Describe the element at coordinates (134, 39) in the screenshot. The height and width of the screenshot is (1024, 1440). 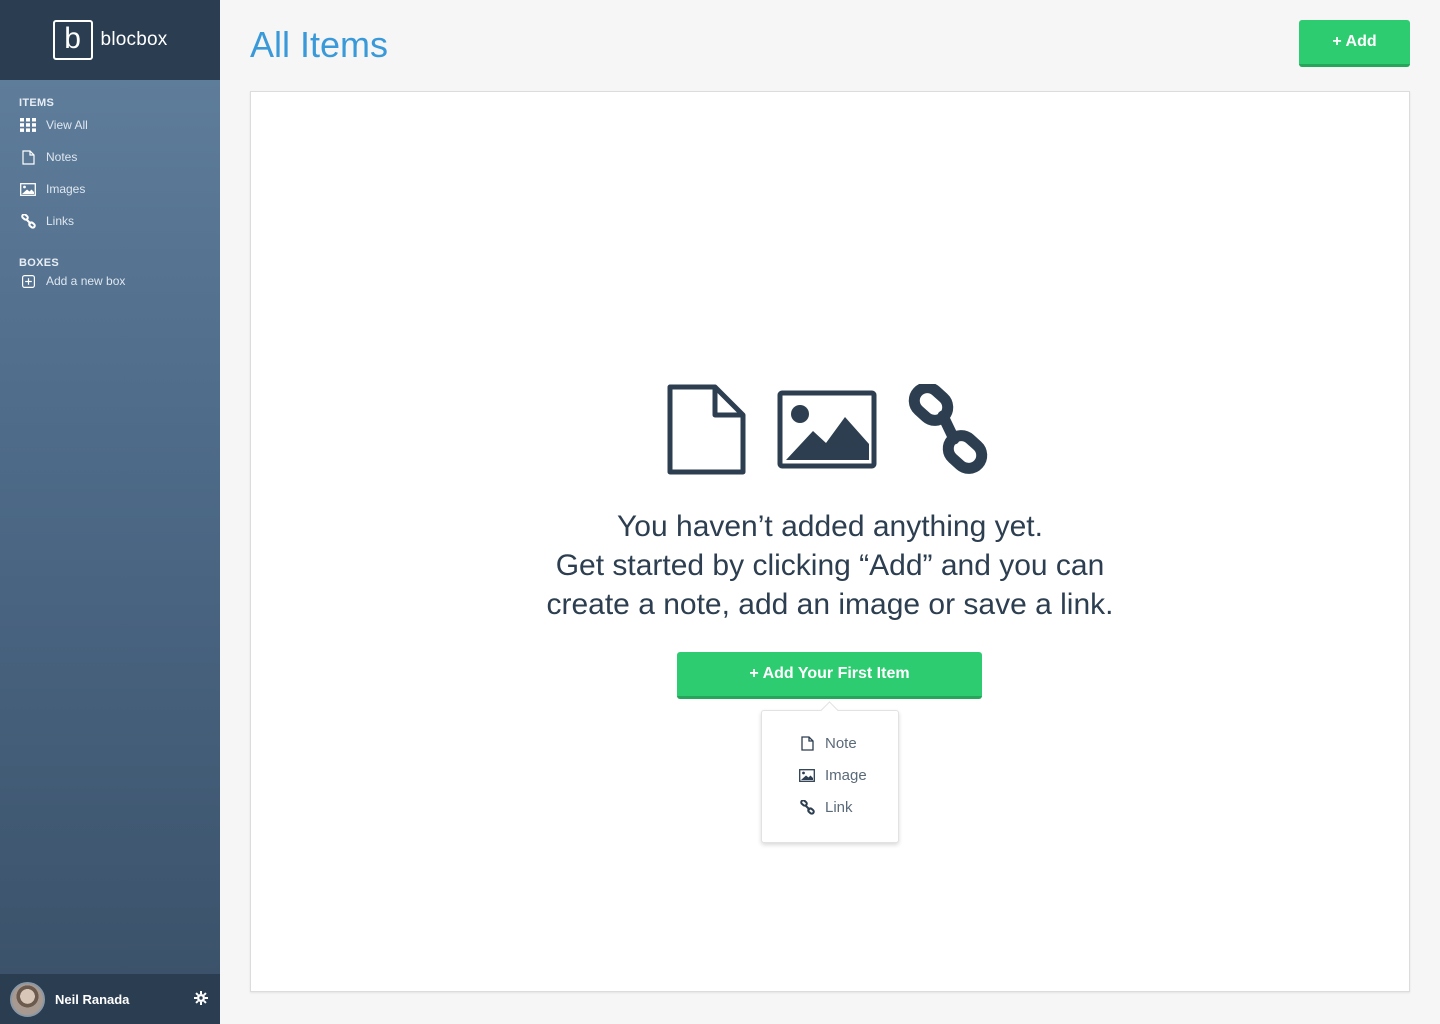
I see `brand-name: blocbox` at that location.